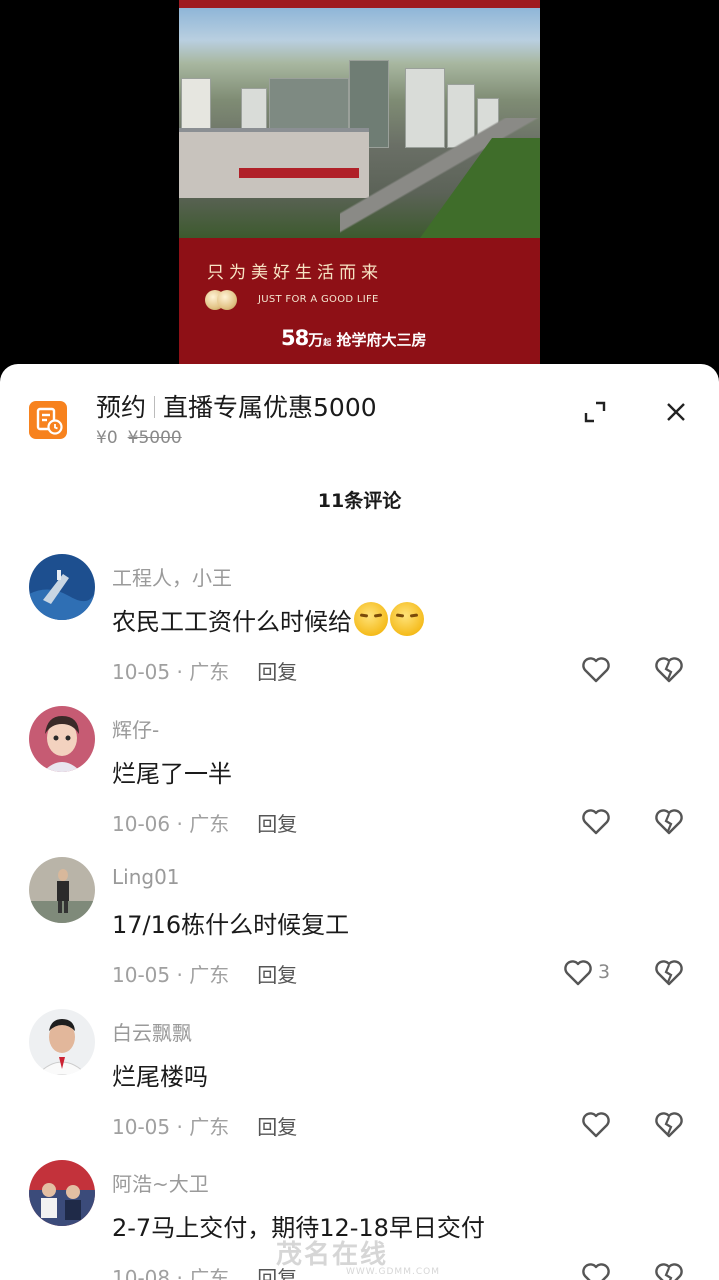 The height and width of the screenshot is (1280, 719). What do you see at coordinates (107, 438) in the screenshot?
I see `promo-current-price: ¥0` at bounding box center [107, 438].